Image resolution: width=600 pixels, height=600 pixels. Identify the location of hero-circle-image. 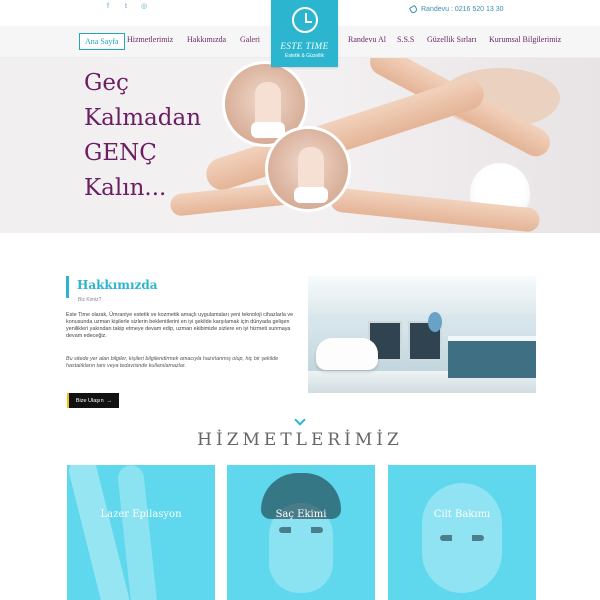
(308, 169).